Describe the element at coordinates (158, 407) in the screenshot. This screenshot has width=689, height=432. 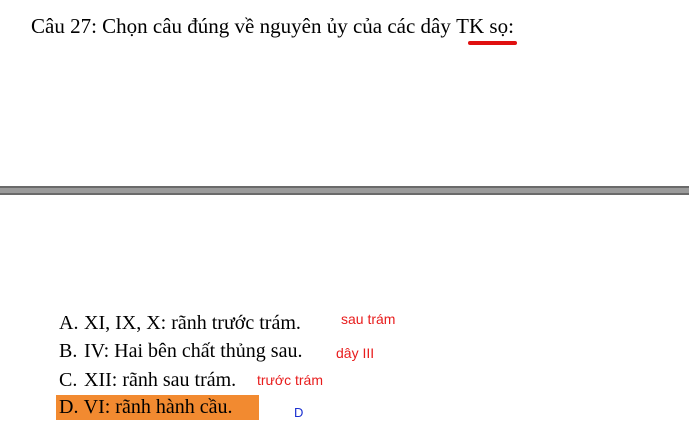
I see `option-text: VI: rãnh hành cầu.` at that location.